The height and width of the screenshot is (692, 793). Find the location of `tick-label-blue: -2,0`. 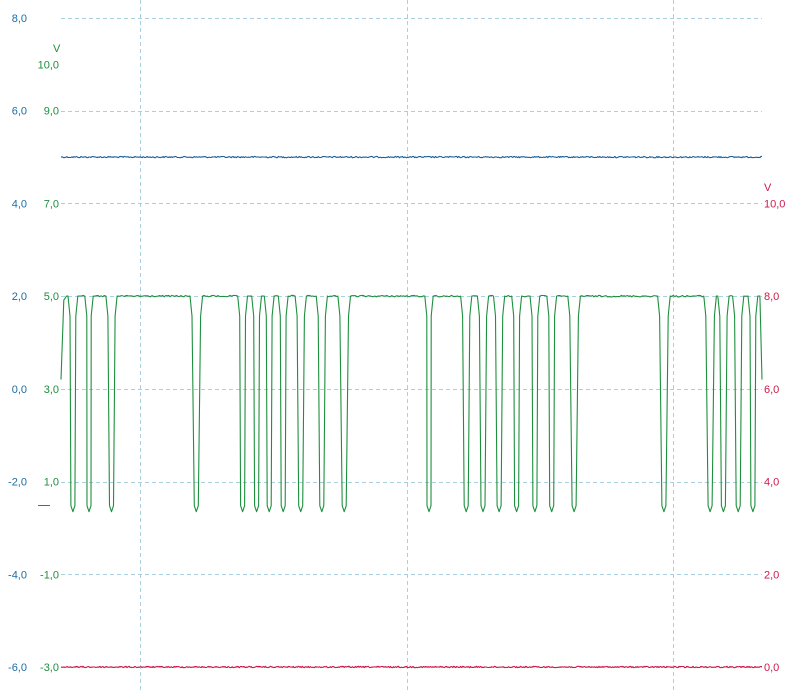

tick-label-blue: -2,0 is located at coordinates (17, 483).